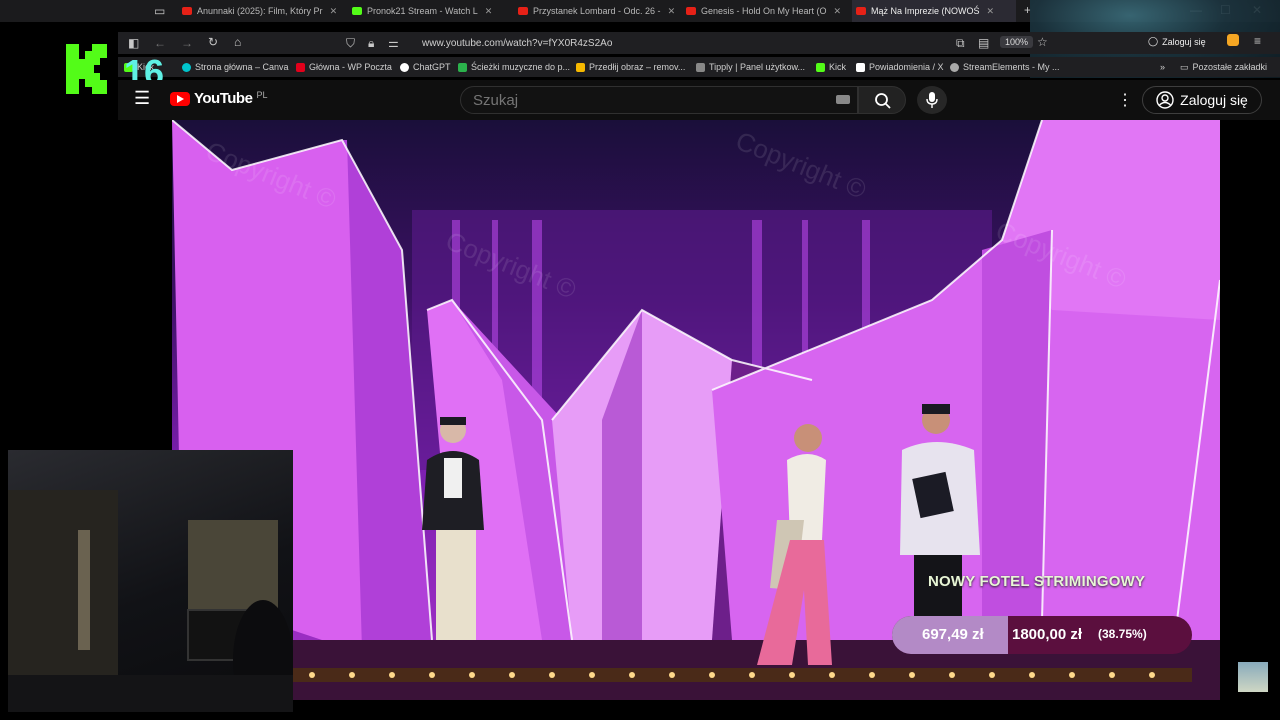 The image size is (1280, 720). What do you see at coordinates (1214, 100) in the screenshot?
I see `login-label: Zaloguj się` at bounding box center [1214, 100].